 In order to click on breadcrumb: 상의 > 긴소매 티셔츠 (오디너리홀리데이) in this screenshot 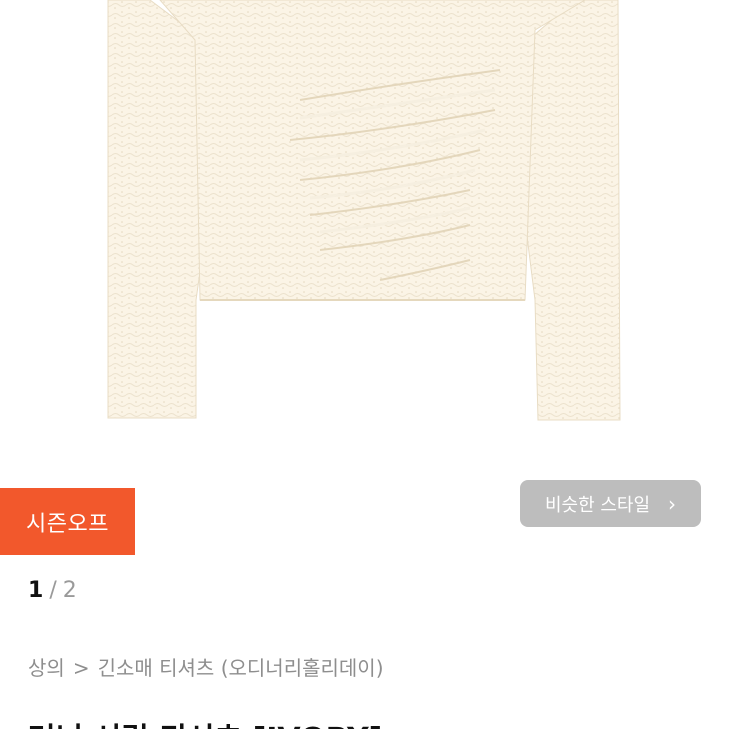, I will do `click(206, 666)`.